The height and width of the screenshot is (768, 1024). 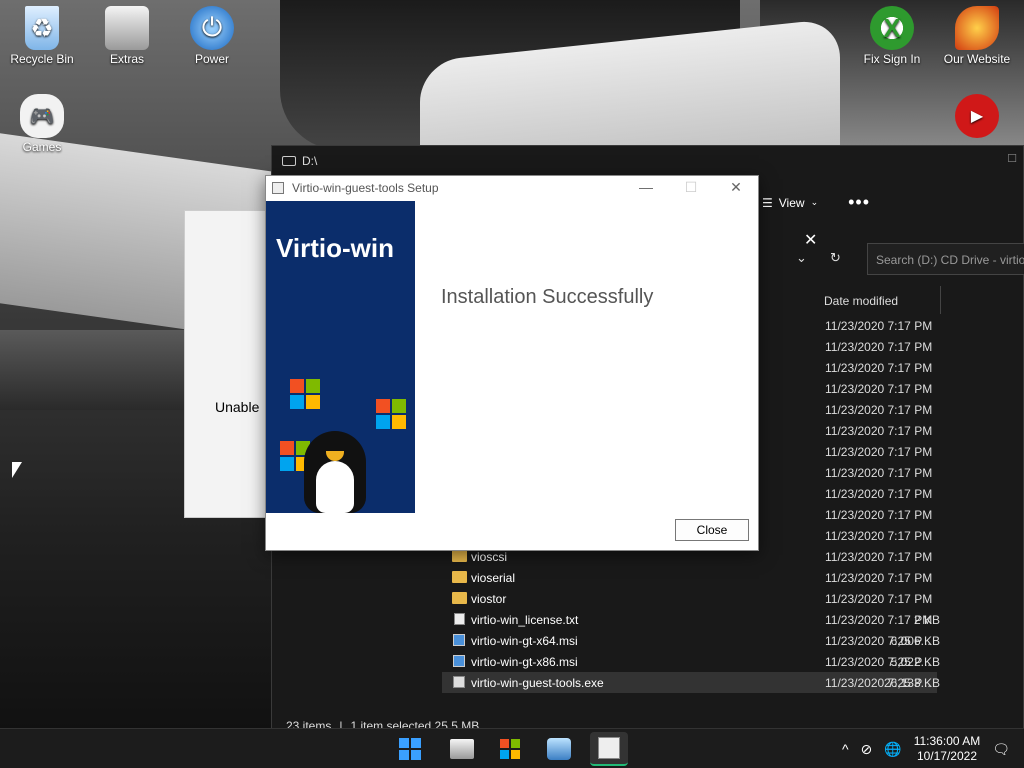 I want to click on file-name: vioscsi, so click(x=489, y=557).